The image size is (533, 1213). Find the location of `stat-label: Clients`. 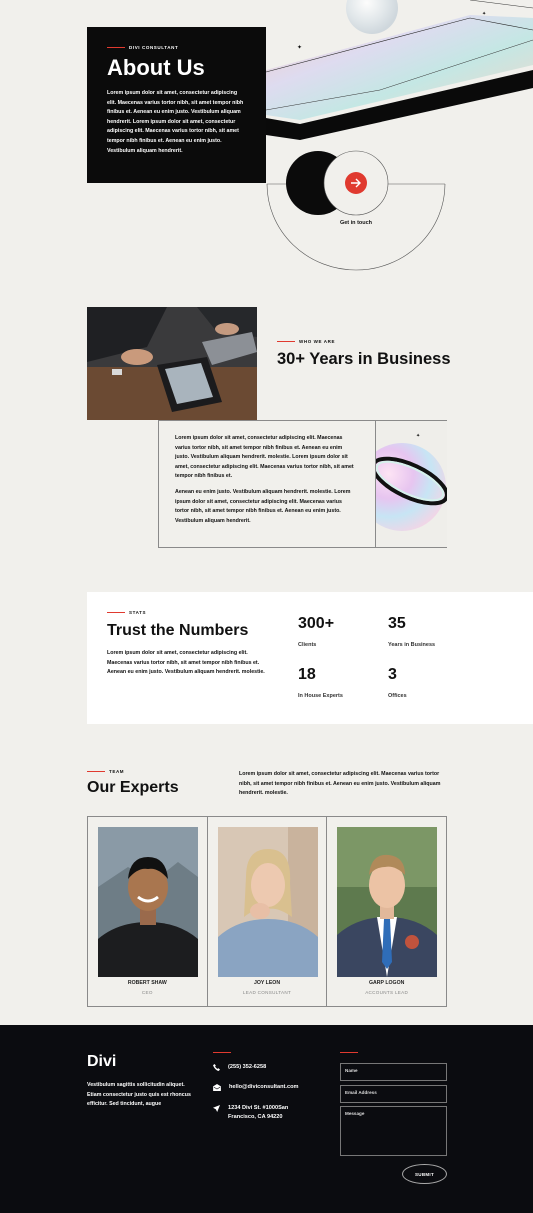

stat-label: Clients is located at coordinates (307, 645).